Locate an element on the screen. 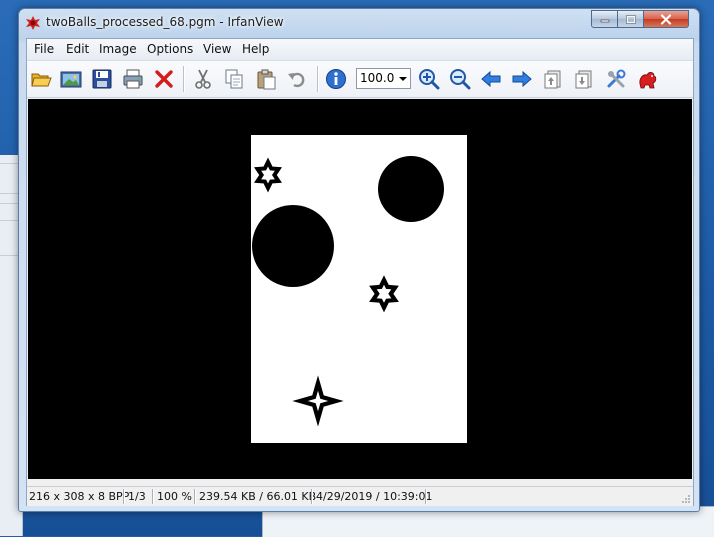  last-page-button is located at coordinates (584, 79).